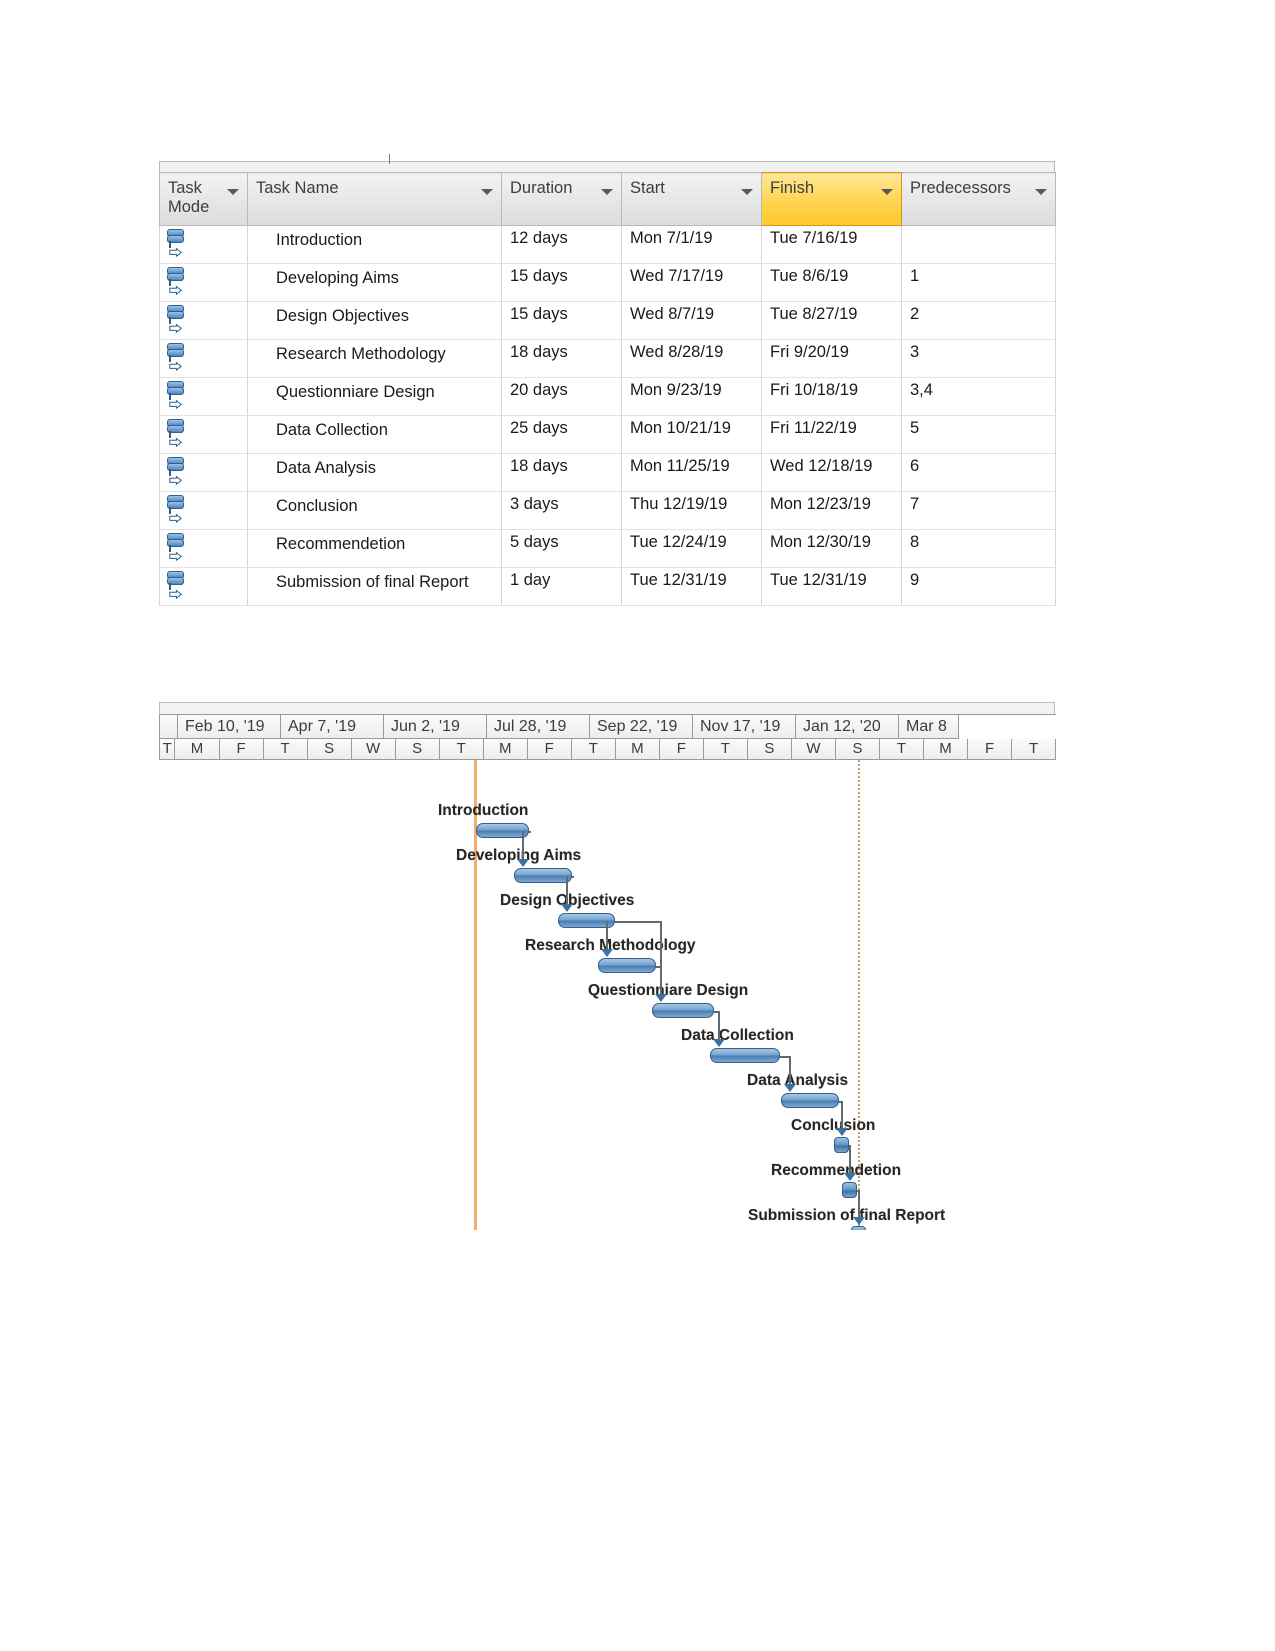  I want to click on cell-start: Mon 11/25/19, so click(691, 472).